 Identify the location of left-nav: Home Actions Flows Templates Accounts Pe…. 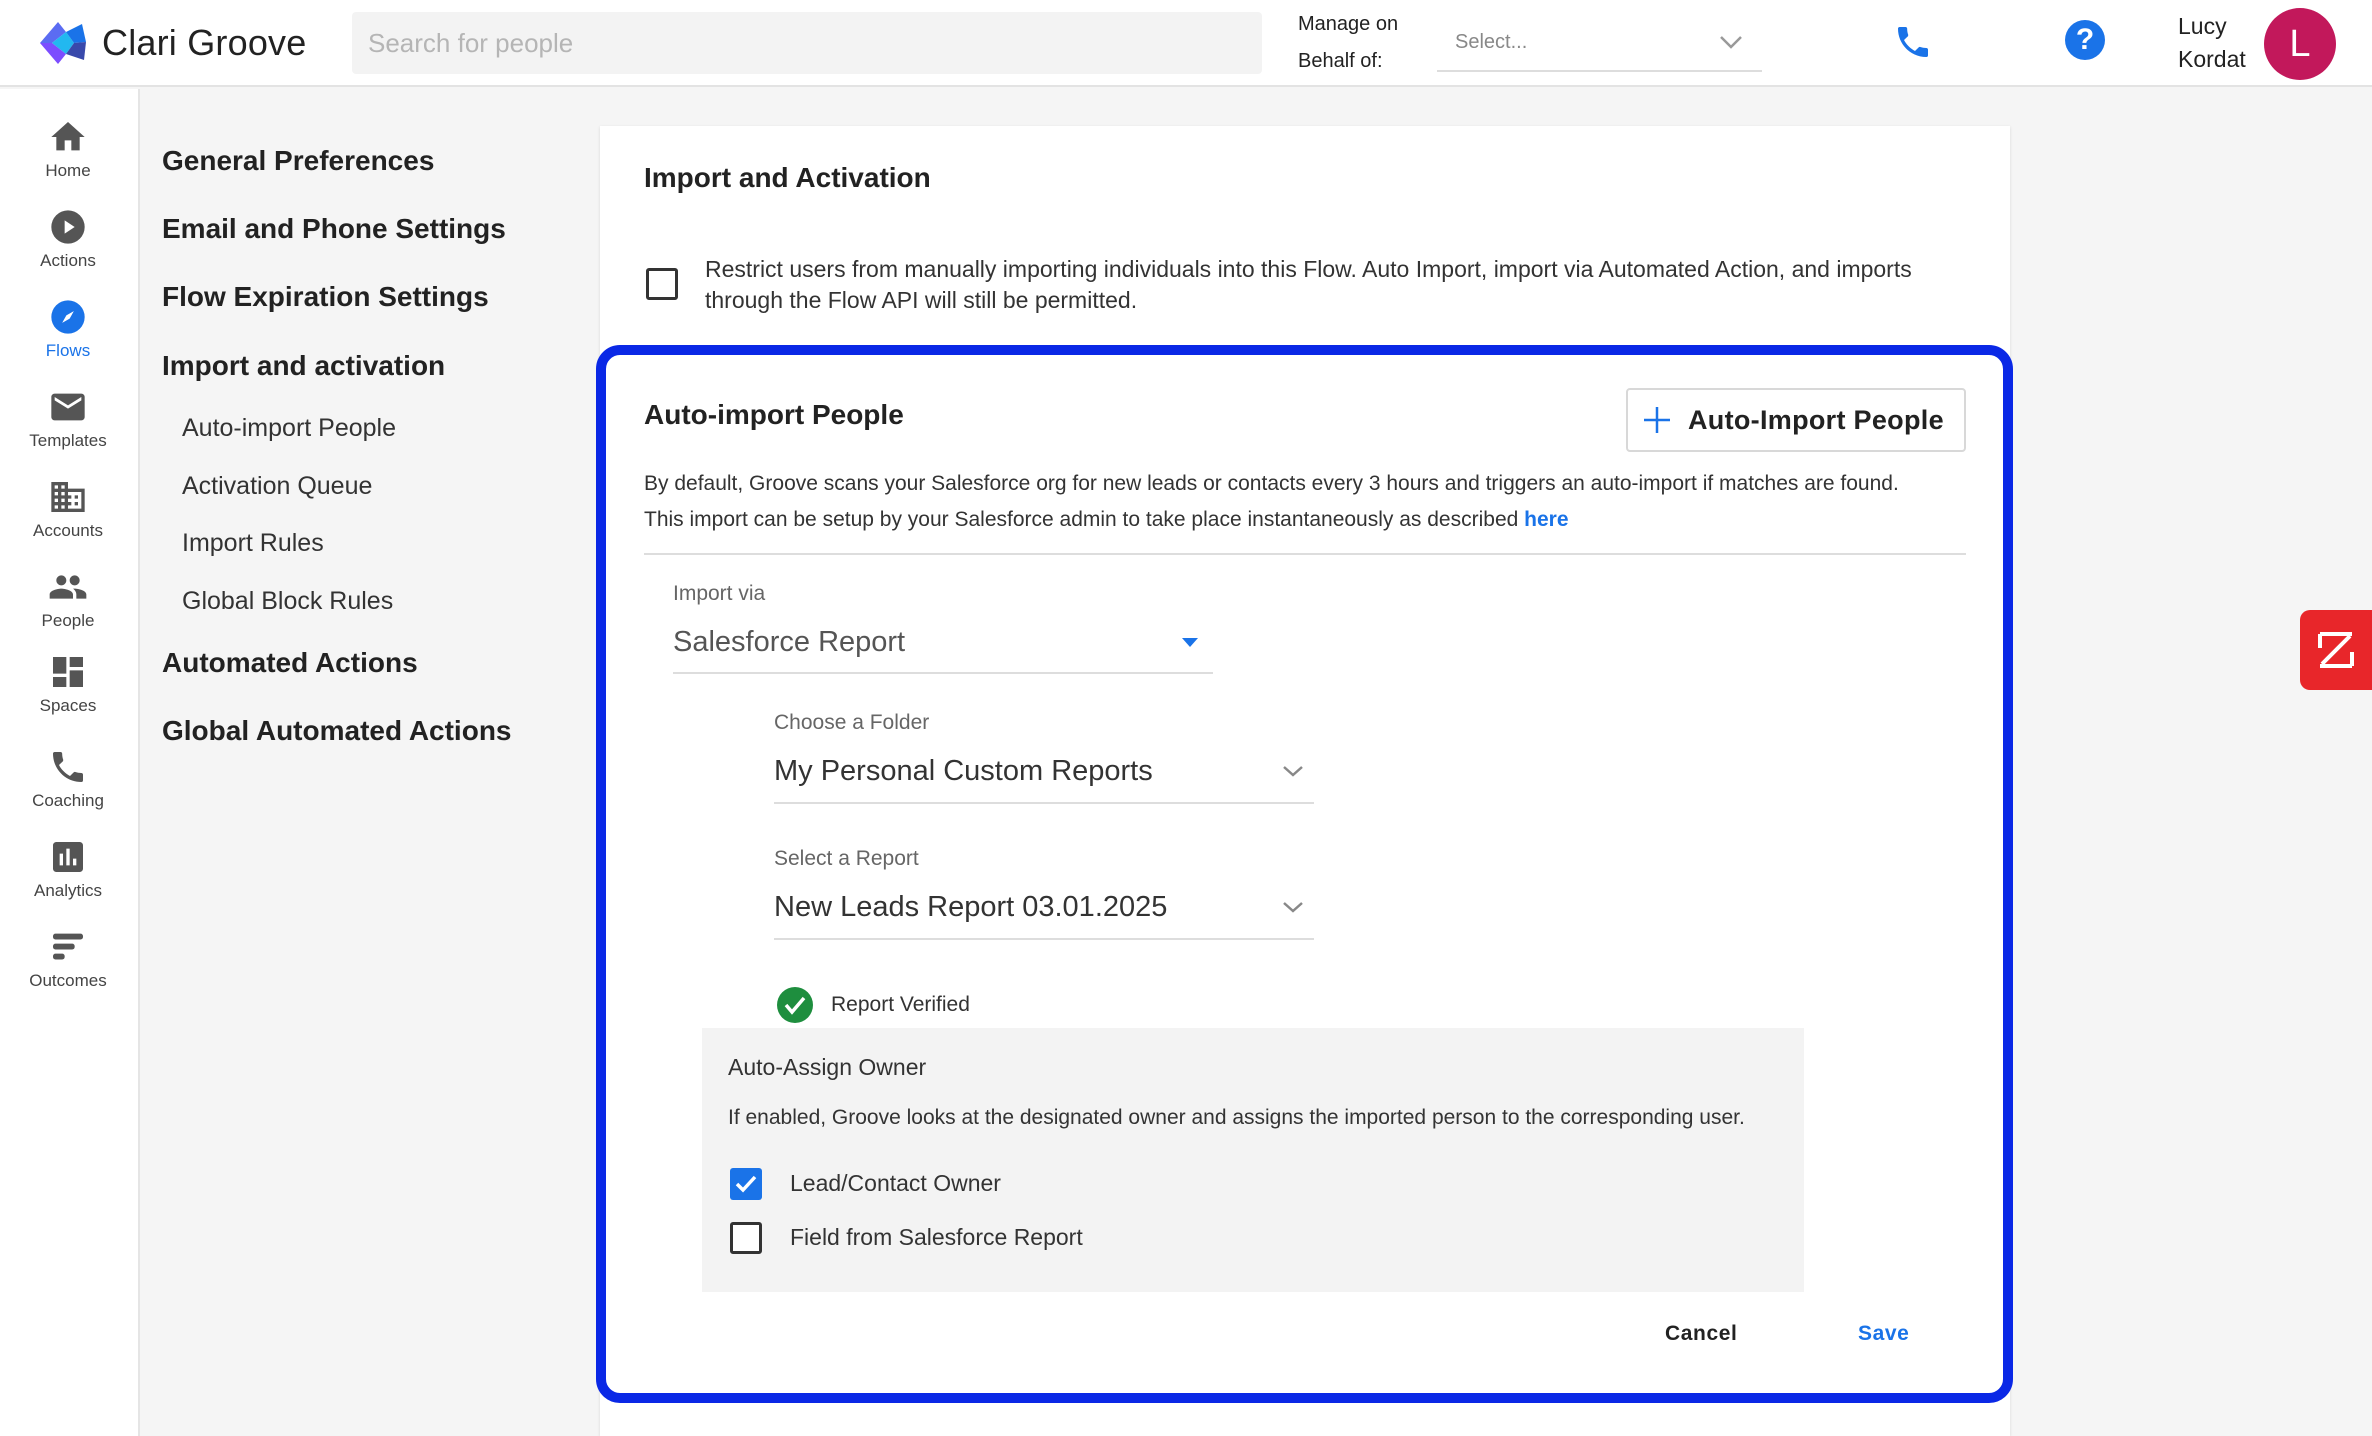
(70, 762).